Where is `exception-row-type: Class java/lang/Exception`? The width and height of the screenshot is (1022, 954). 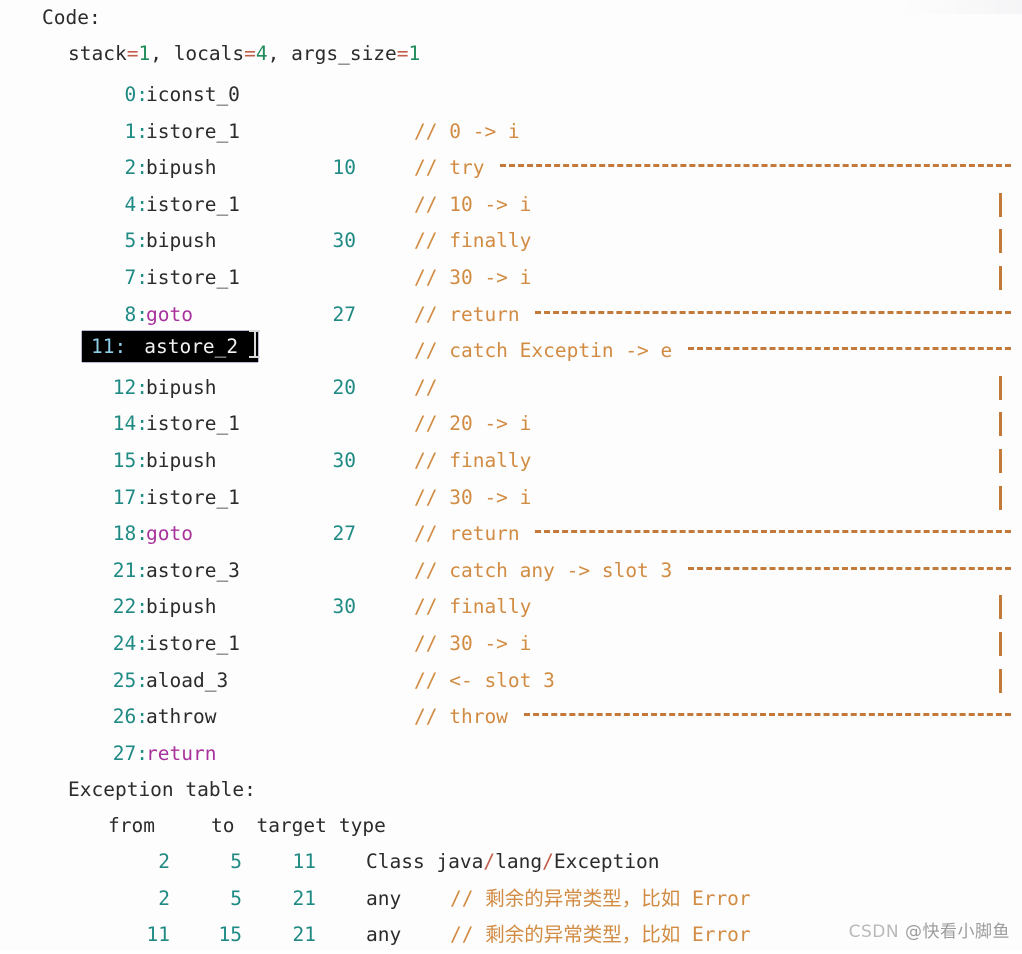 exception-row-type: Class java/lang/Exception is located at coordinates (513, 862).